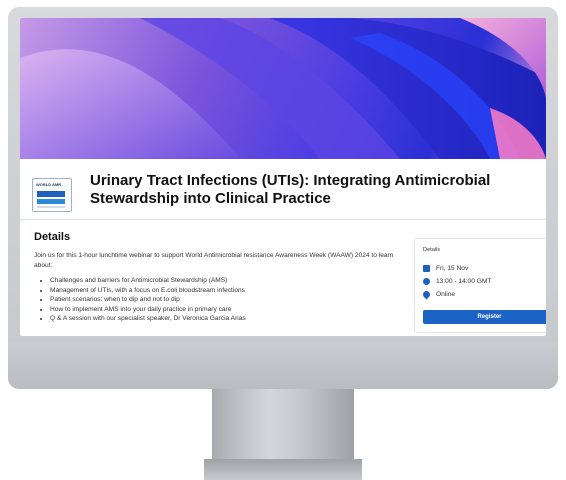 The width and height of the screenshot is (566, 480). Describe the element at coordinates (426, 294) in the screenshot. I see `location-pin-icon` at that location.